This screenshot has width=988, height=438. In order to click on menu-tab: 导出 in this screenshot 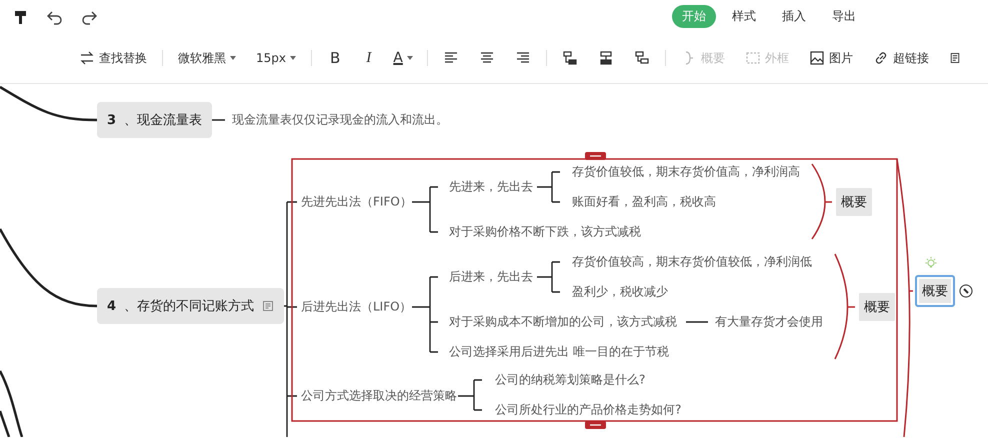, I will do `click(844, 16)`.